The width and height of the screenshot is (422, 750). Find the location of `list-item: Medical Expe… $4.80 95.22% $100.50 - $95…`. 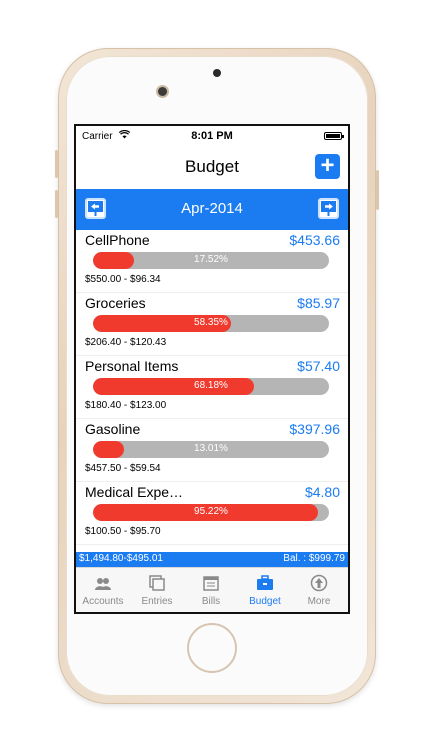

list-item: Medical Expe… $4.80 95.22% $100.50 - $95… is located at coordinates (212, 513).